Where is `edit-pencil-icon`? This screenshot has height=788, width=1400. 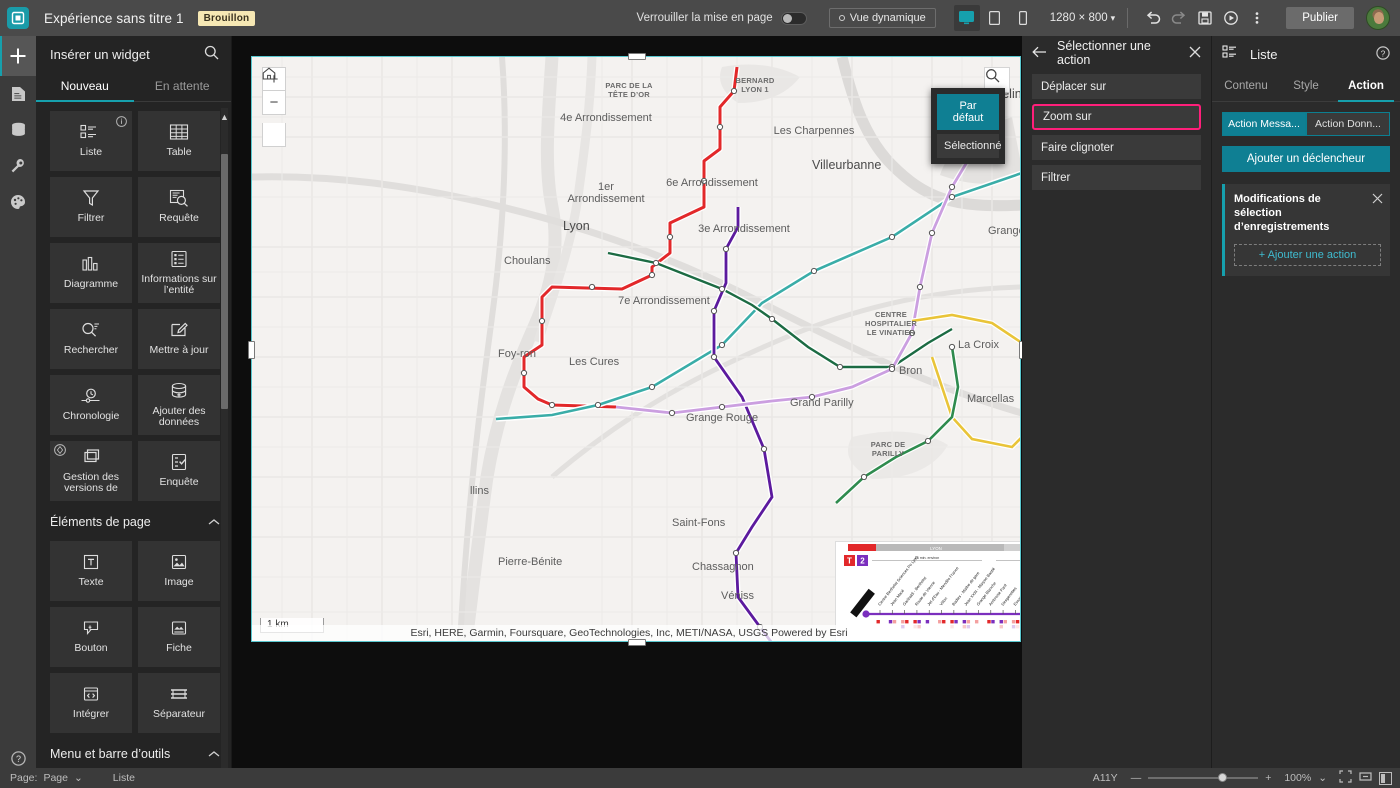
edit-pencil-icon is located at coordinates (179, 331).